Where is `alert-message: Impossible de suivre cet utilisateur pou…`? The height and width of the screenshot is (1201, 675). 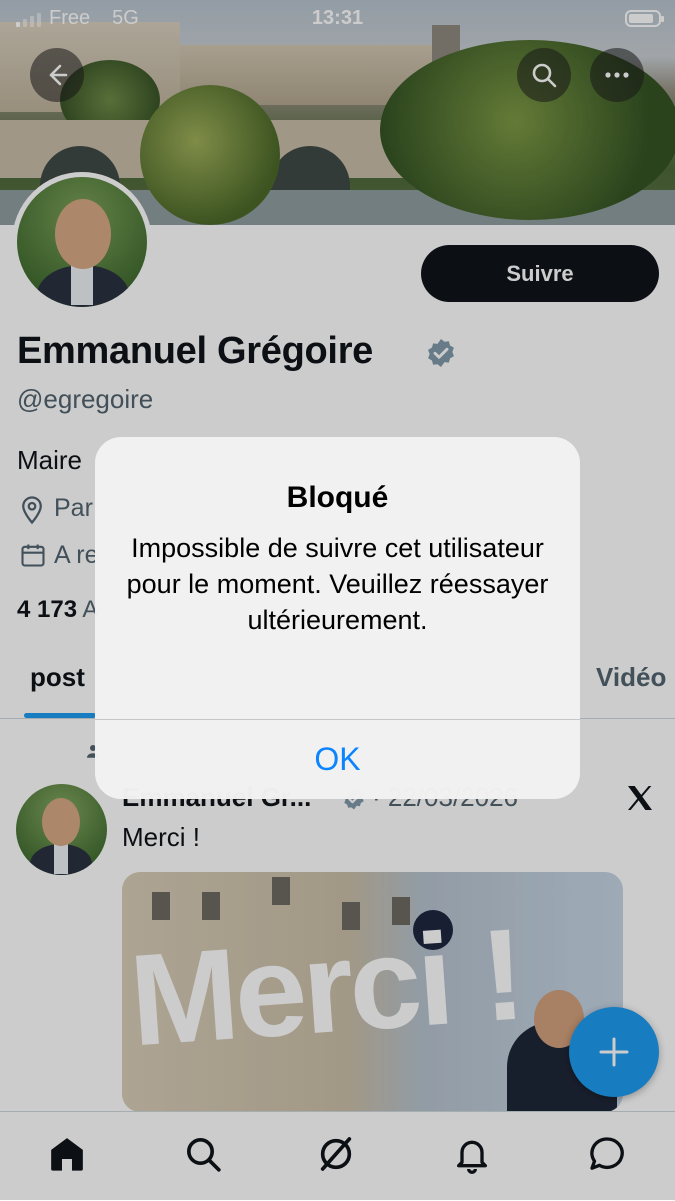 alert-message: Impossible de suivre cet utilisateur pou… is located at coordinates (337, 584).